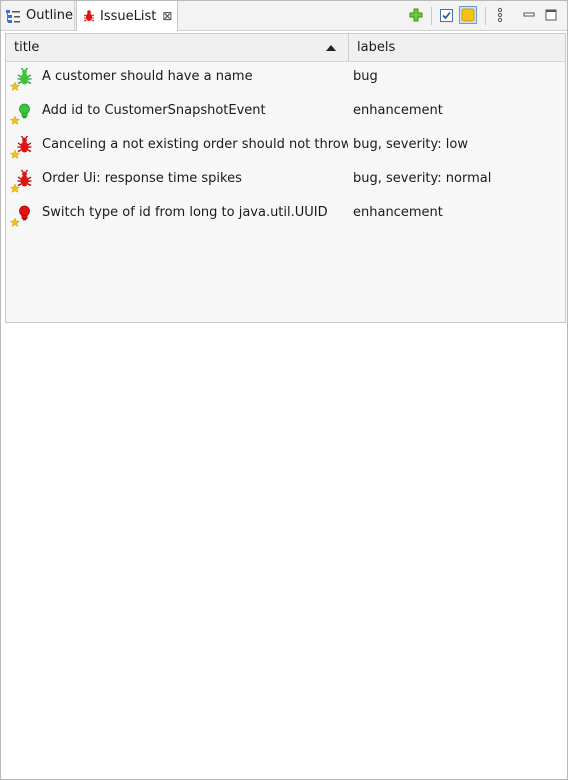 This screenshot has width=568, height=780. What do you see at coordinates (27, 47) in the screenshot?
I see `column-header-title-label: title` at bounding box center [27, 47].